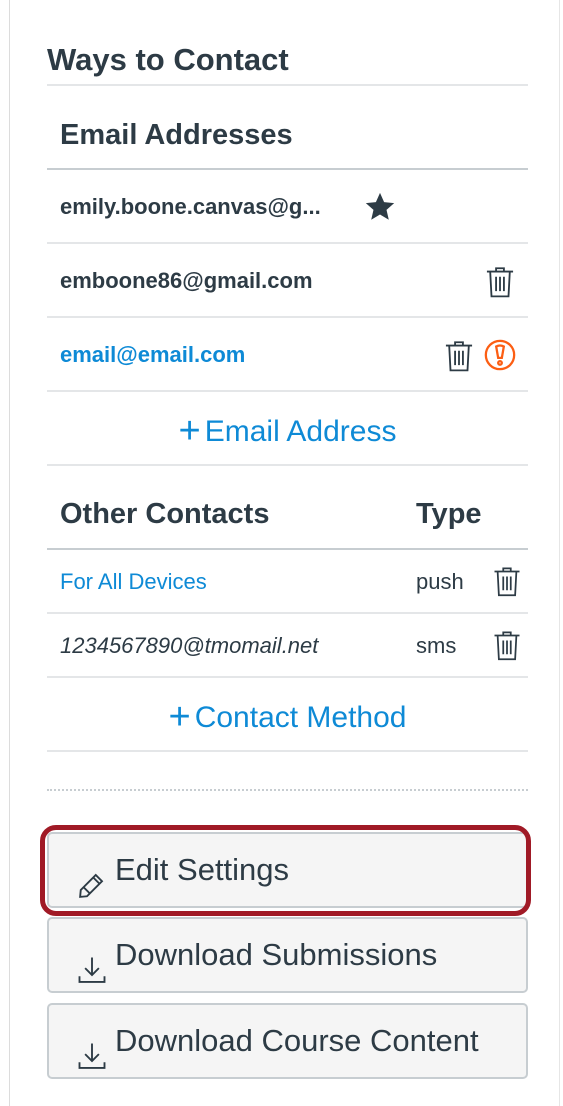 This screenshot has width=563, height=1106. I want to click on email-address: email@email.com, so click(152, 355).